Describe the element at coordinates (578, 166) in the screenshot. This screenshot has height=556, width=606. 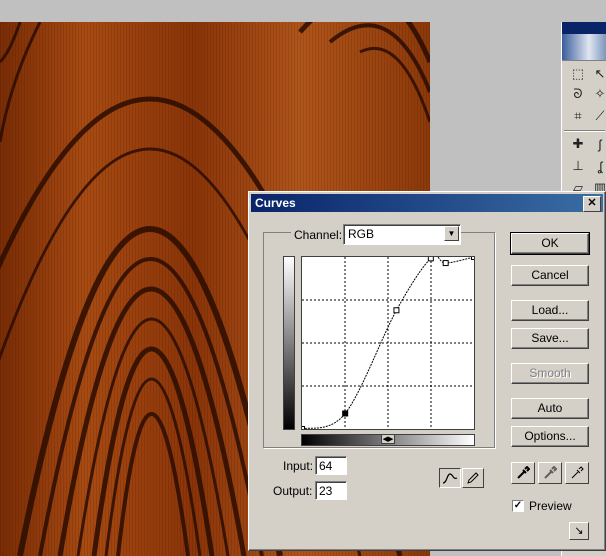
I see `clone-stamp-tool-icon: ⊥` at that location.